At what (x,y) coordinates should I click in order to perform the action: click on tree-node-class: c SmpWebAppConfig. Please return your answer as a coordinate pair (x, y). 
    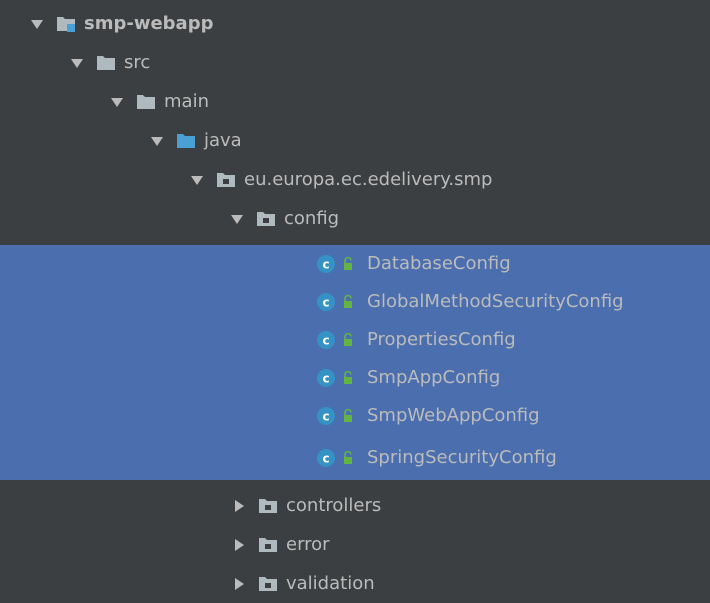
    Looking at the image, I should click on (355, 416).